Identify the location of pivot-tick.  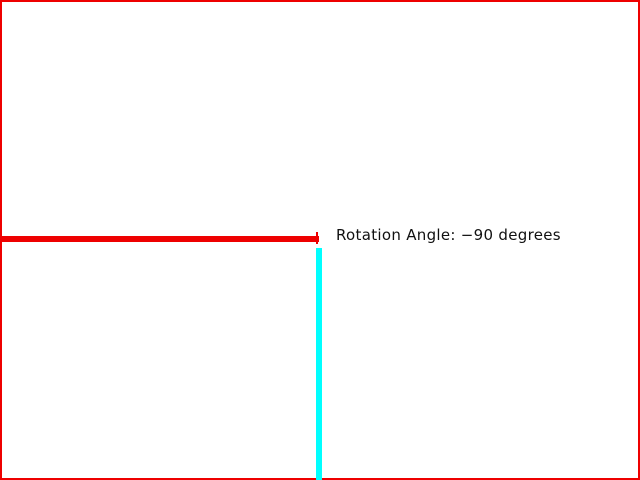
(317, 238).